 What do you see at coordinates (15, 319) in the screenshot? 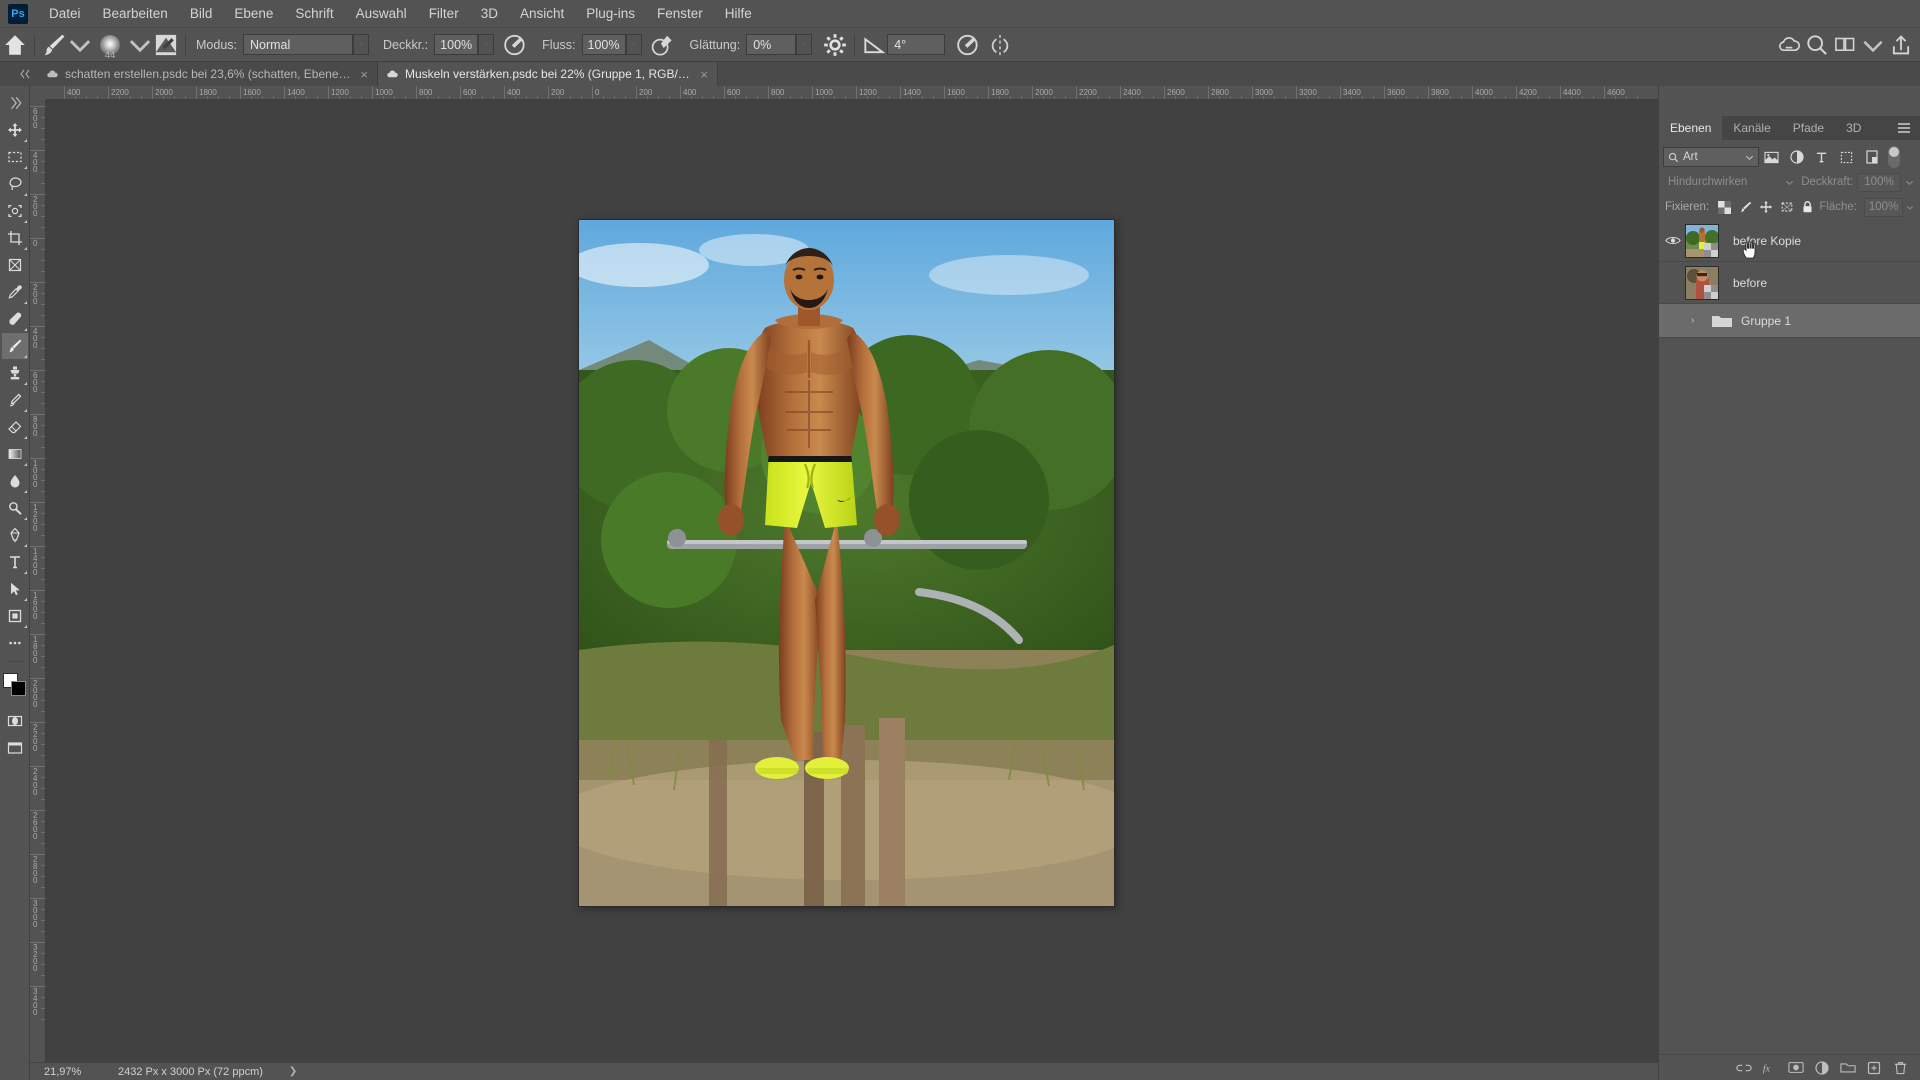
I see `spot-healing-brush-tool` at bounding box center [15, 319].